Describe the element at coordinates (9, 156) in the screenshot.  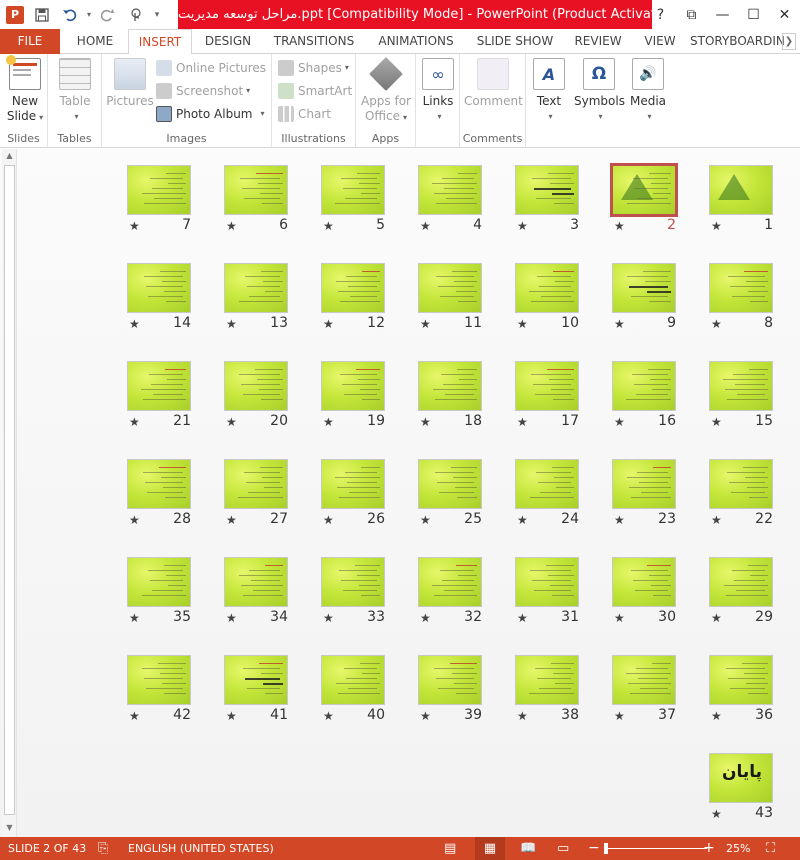
I see `scroll-up-icon: ▲` at that location.